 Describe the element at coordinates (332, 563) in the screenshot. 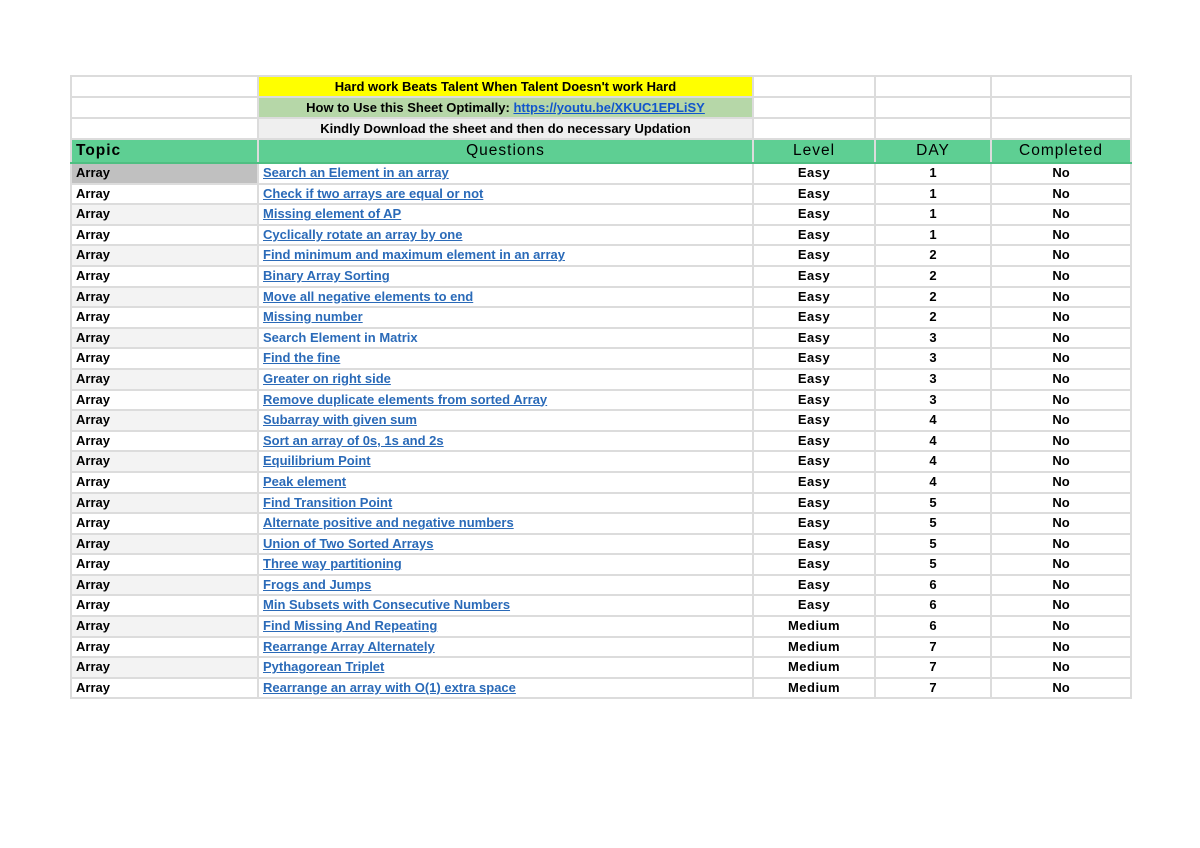

I see `question-link: Three way partitioning` at that location.